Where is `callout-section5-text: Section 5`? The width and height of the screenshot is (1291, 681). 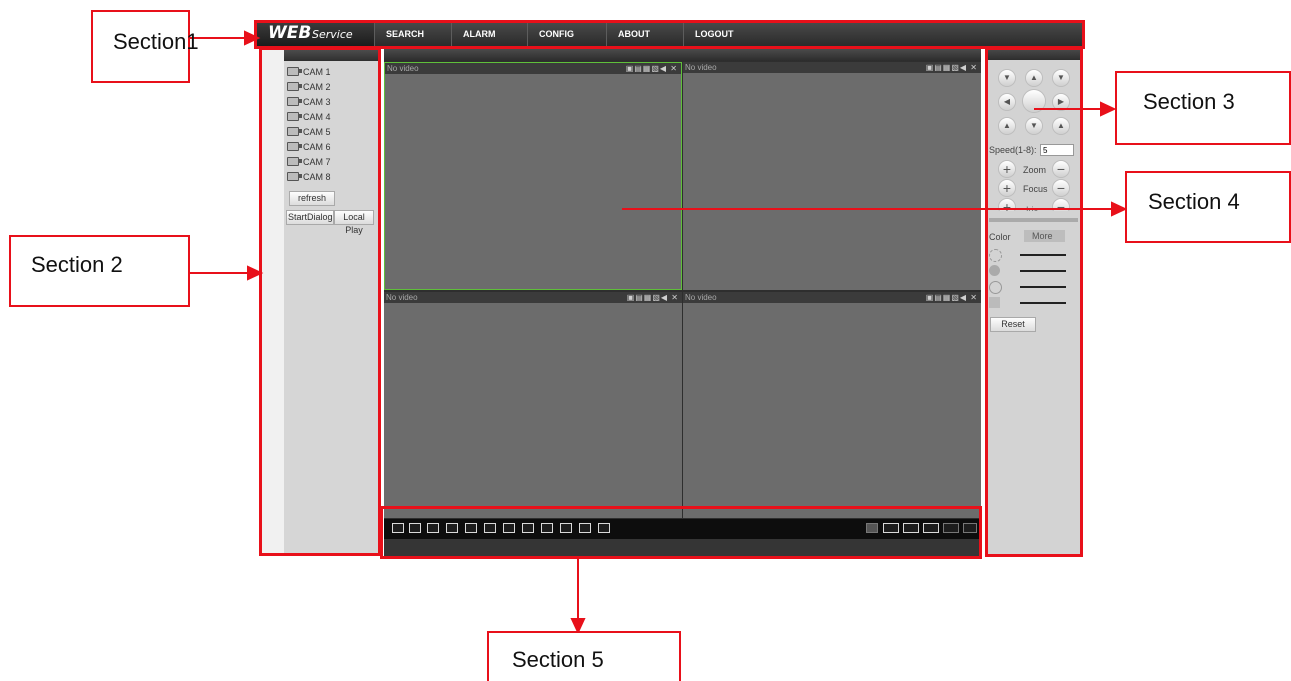 callout-section5-text: Section 5 is located at coordinates (558, 659).